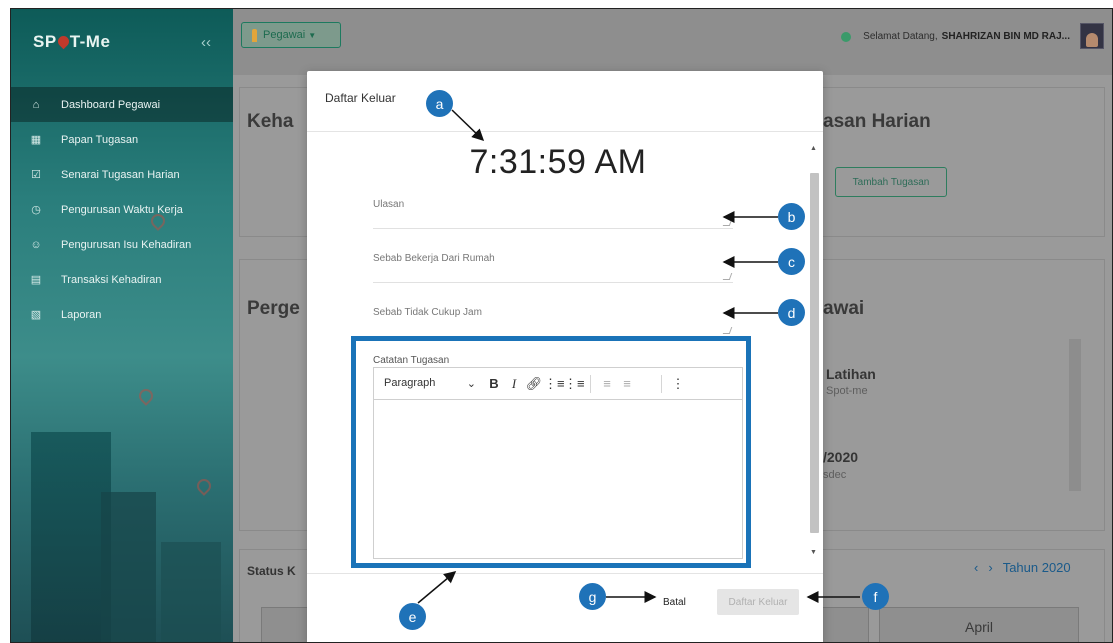 The height and width of the screenshot is (643, 1113). Describe the element at coordinates (36, 315) in the screenshot. I see `report-icon: ▧` at that location.